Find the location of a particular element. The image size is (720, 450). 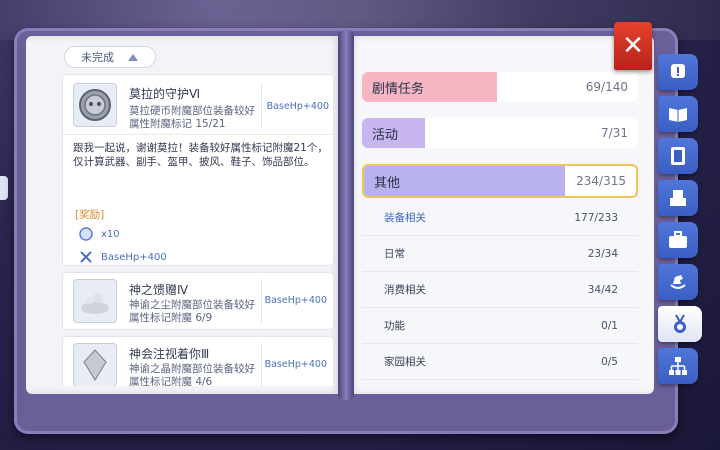

tab-exclaim is located at coordinates (678, 72).